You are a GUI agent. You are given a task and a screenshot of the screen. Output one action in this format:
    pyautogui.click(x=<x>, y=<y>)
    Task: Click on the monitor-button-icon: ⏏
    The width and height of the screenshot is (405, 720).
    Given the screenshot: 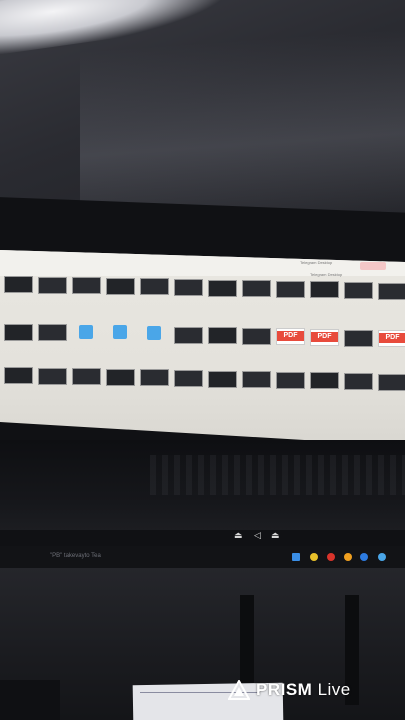 What is the action you would take?
    pyautogui.click(x=238, y=535)
    